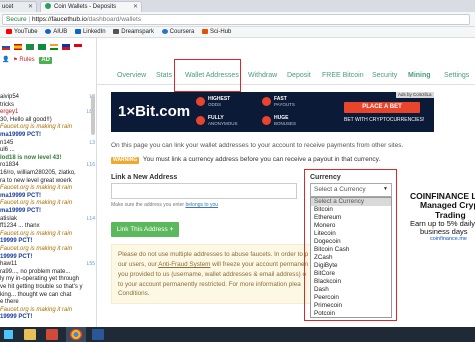  What do you see at coordinates (48, 173) in the screenshot?
I see `chat-message: 16/ro, william280205, zlatko,` at bounding box center [48, 173].